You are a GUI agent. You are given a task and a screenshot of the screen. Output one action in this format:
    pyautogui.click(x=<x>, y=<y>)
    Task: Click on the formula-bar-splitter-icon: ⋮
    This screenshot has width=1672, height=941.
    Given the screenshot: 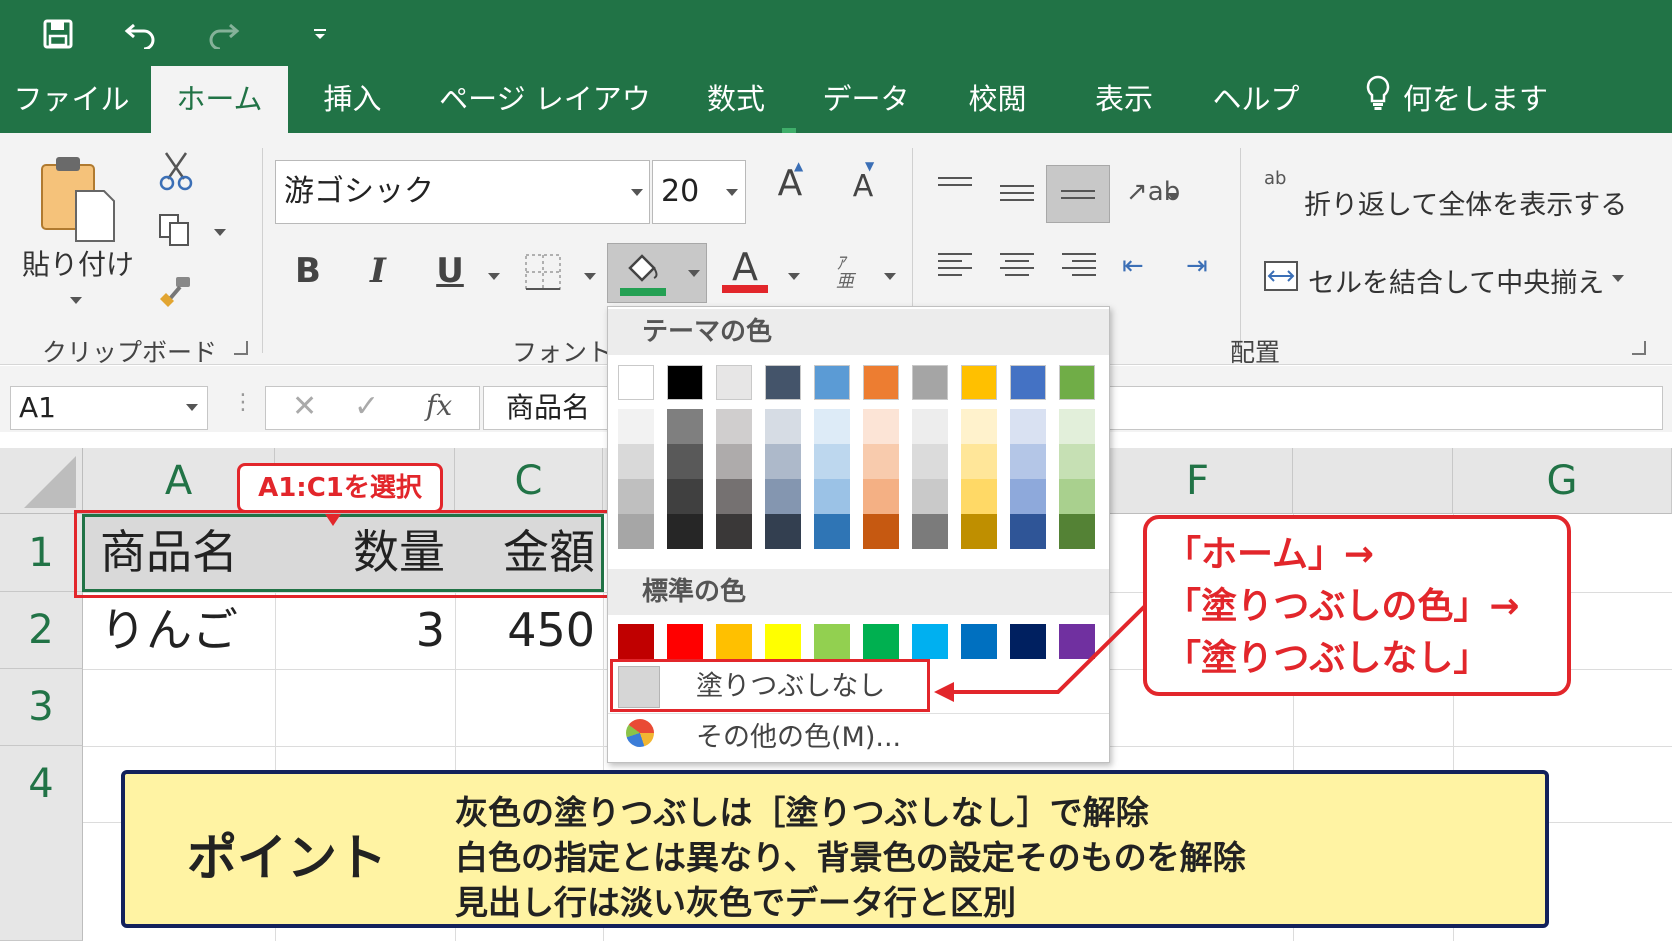 What is the action you would take?
    pyautogui.click(x=243, y=402)
    